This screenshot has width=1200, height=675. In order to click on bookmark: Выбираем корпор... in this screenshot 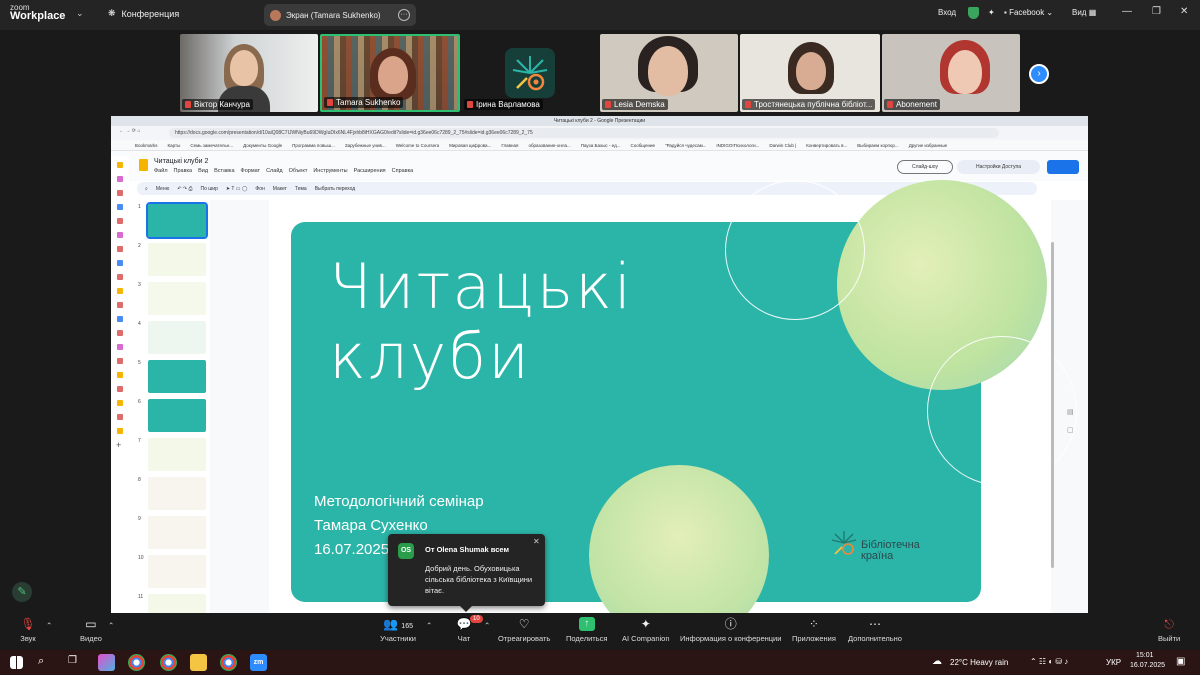, I will do `click(877, 145)`.